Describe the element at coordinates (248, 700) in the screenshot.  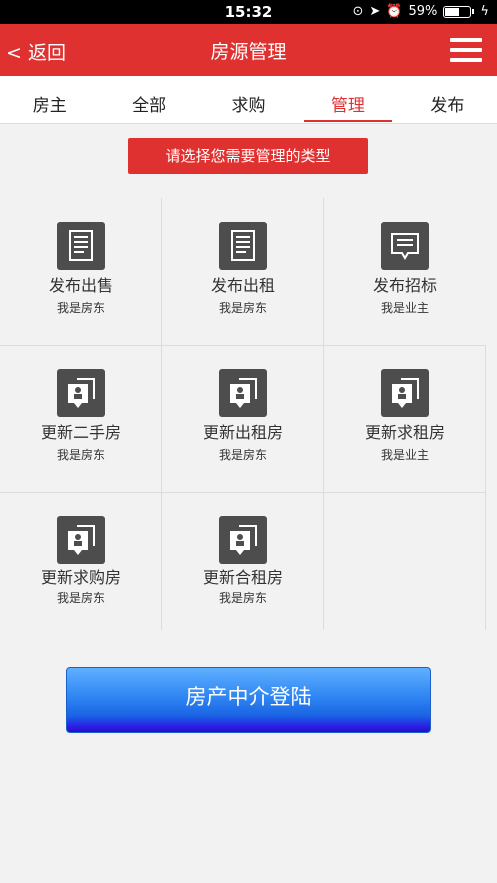
I see `agent-login-button: 房产中介登陆` at that location.